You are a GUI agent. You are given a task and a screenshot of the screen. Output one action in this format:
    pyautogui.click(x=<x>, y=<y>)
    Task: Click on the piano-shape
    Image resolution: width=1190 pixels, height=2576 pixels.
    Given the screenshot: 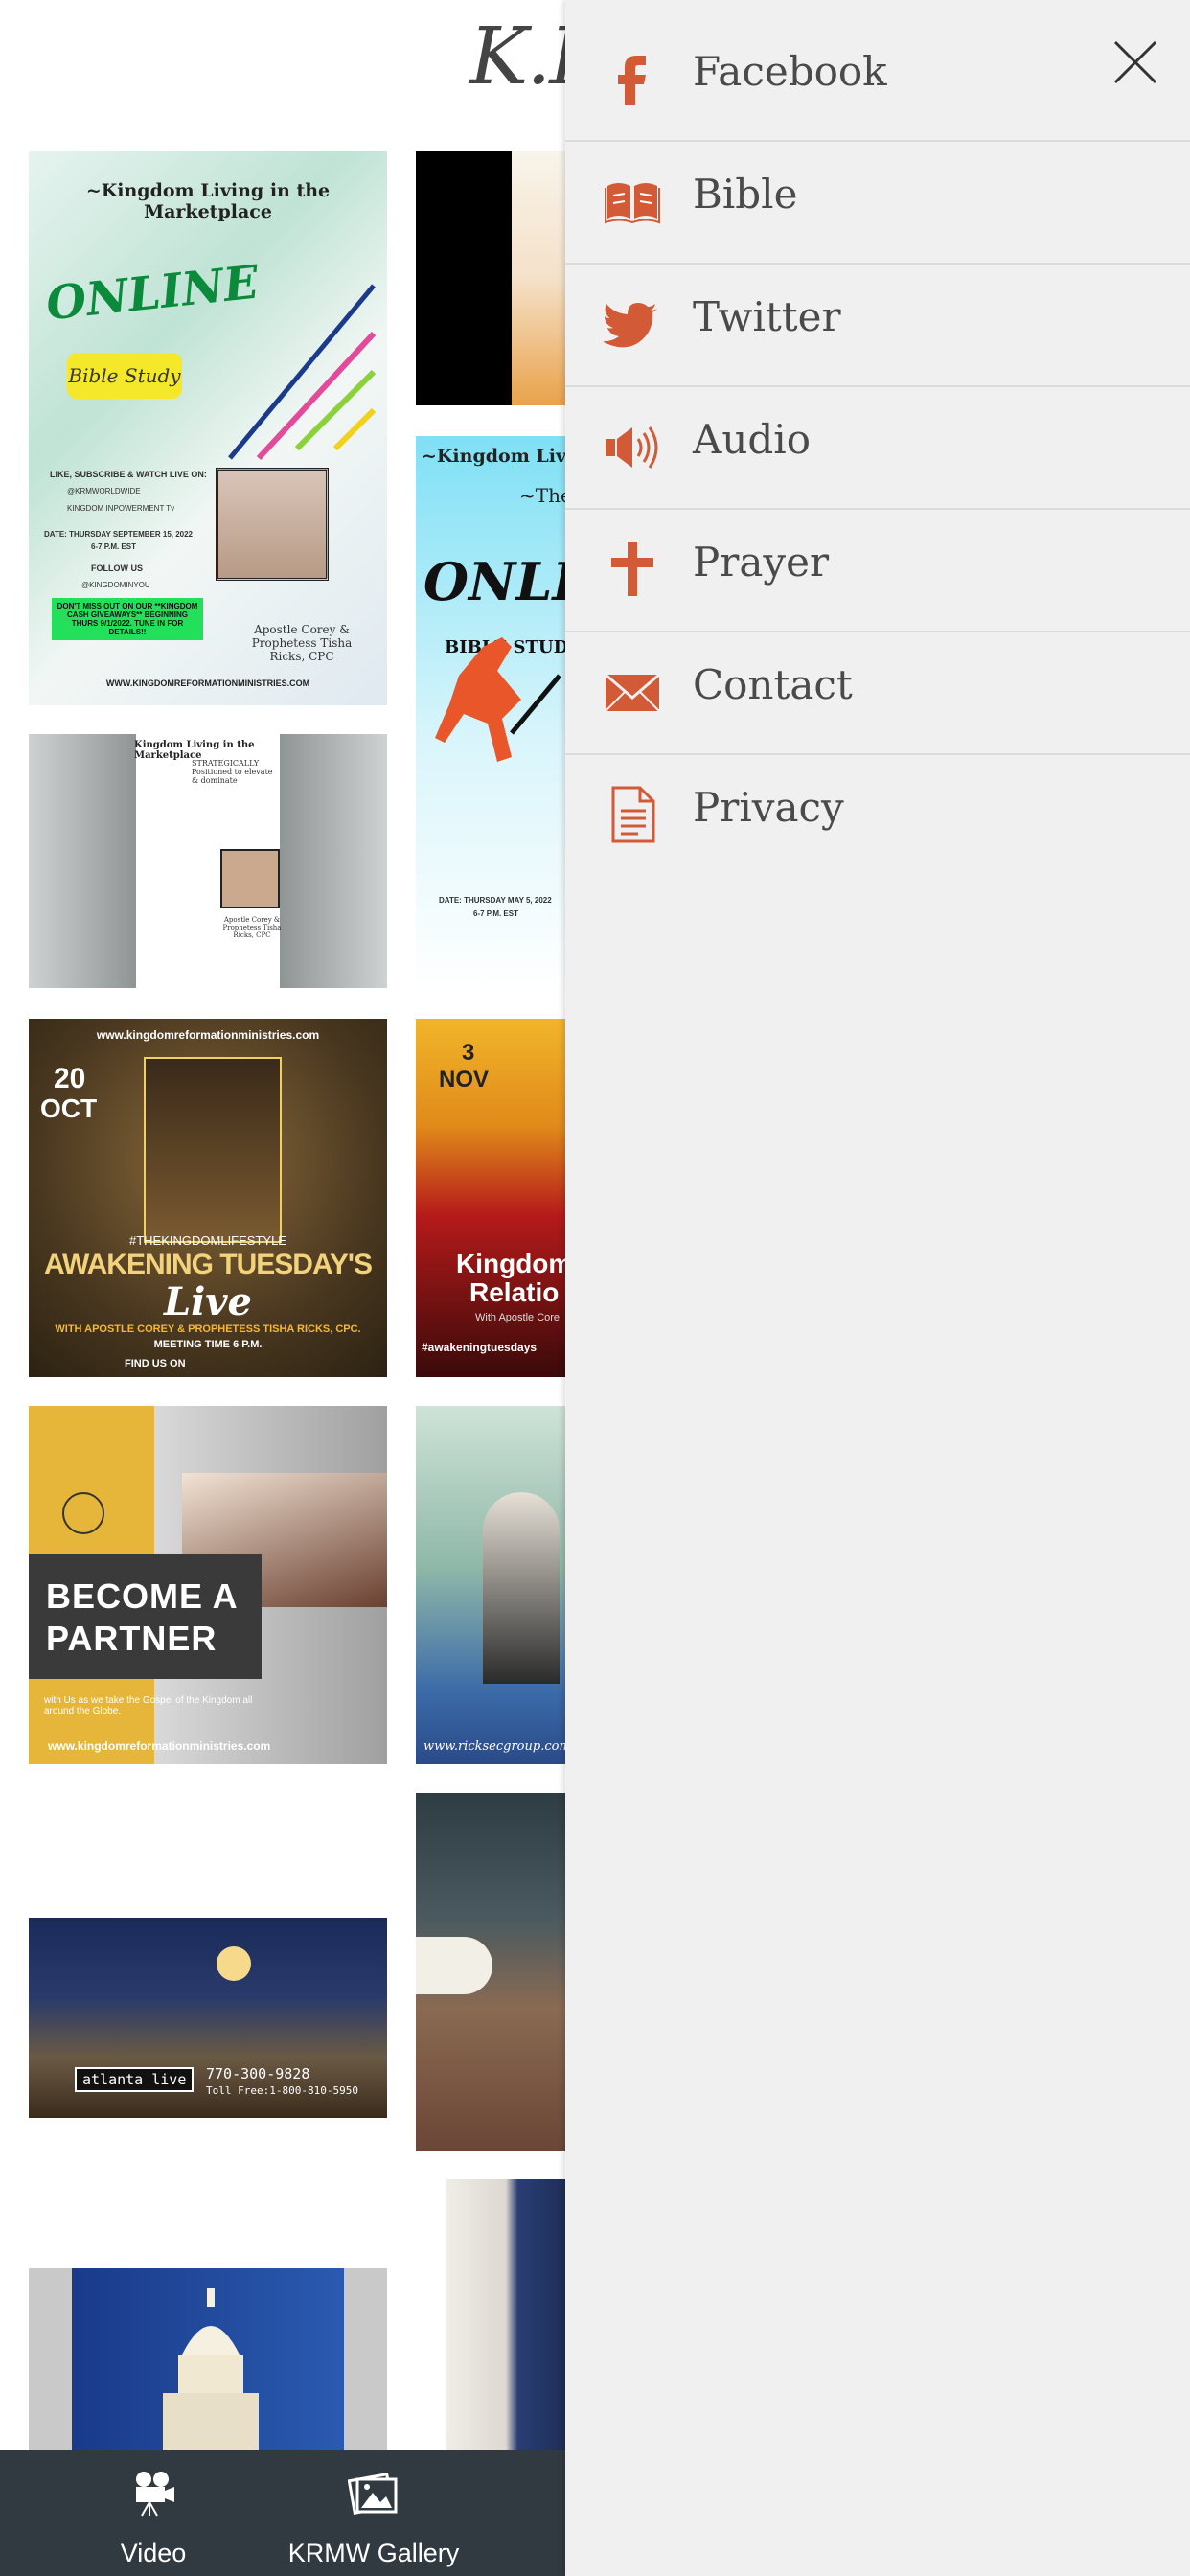 What is the action you would take?
    pyautogui.click(x=454, y=1966)
    